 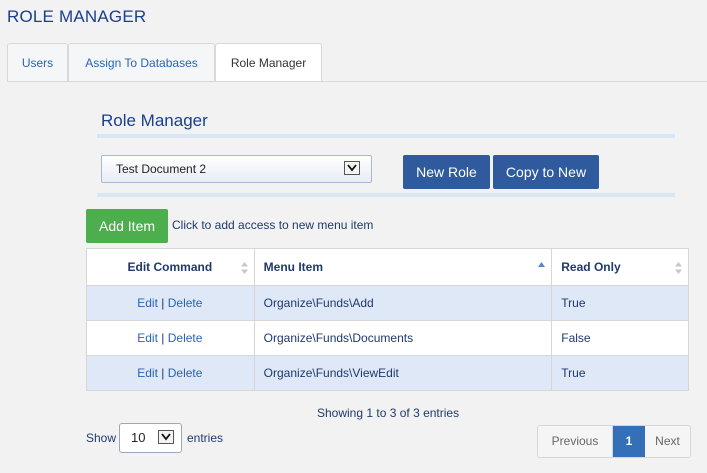 I want to click on read-only-cell: False, so click(x=620, y=338).